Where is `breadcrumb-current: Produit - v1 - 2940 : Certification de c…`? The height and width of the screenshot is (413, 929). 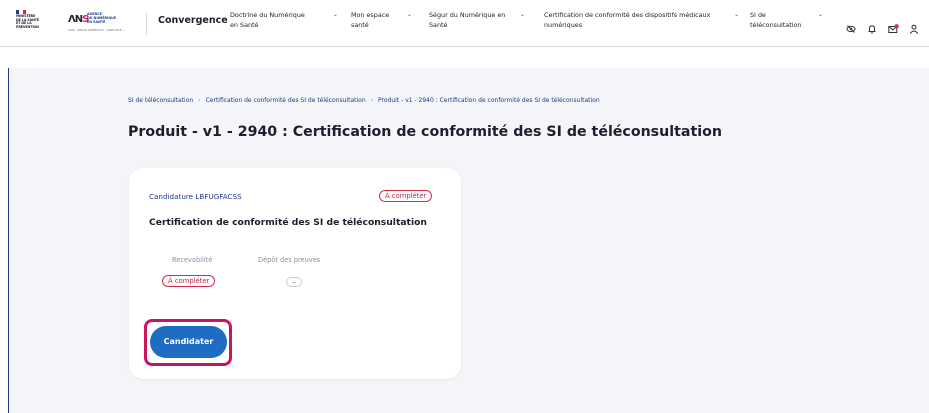
breadcrumb-current: Produit - v1 - 2940 : Certification de c… is located at coordinates (489, 100).